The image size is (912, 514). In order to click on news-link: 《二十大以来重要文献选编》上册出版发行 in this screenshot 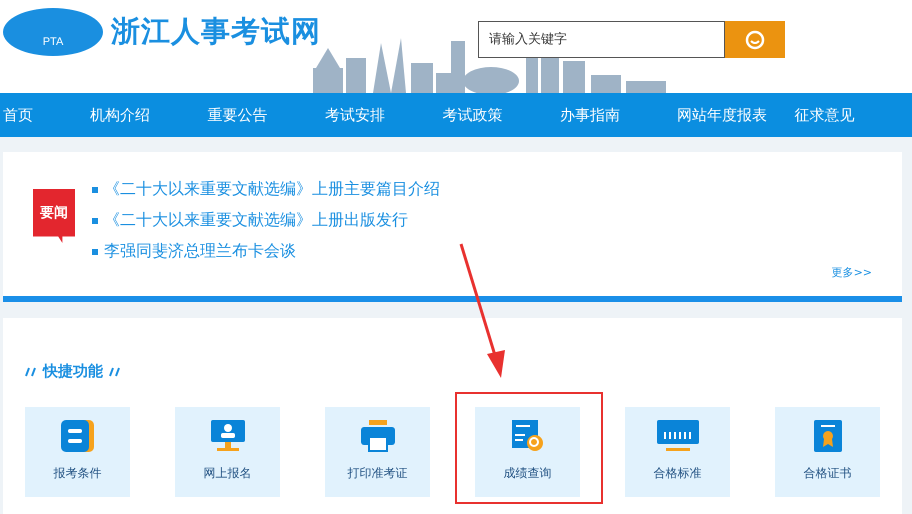, I will do `click(266, 220)`.